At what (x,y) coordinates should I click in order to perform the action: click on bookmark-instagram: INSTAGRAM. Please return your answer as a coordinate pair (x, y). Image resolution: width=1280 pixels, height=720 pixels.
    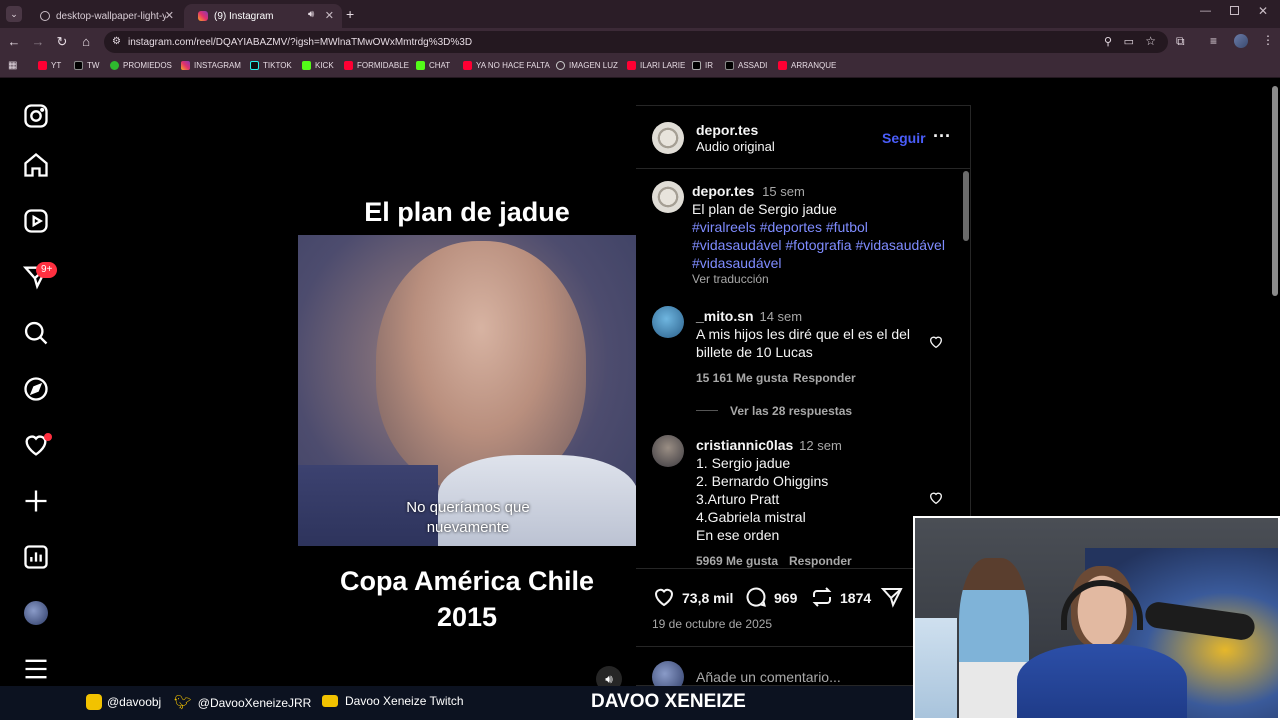
    Looking at the image, I should click on (211, 65).